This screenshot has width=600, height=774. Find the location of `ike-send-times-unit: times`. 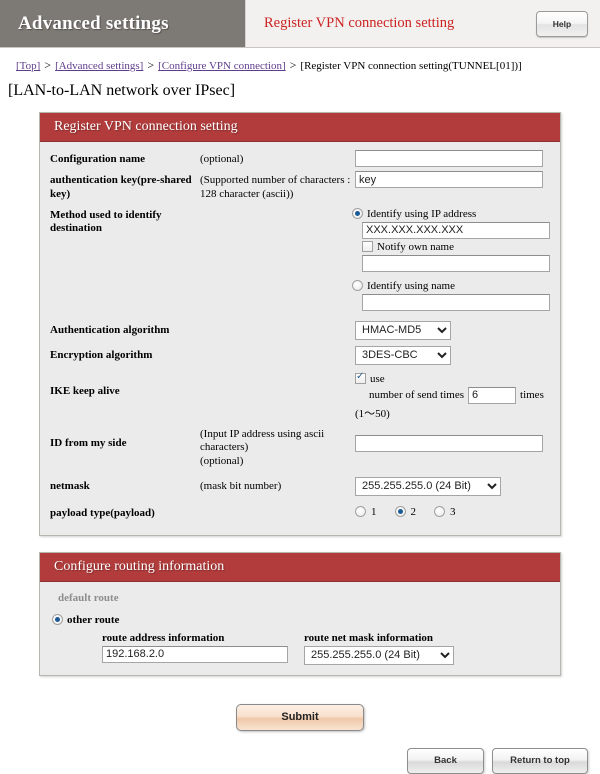

ike-send-times-unit: times is located at coordinates (532, 395).